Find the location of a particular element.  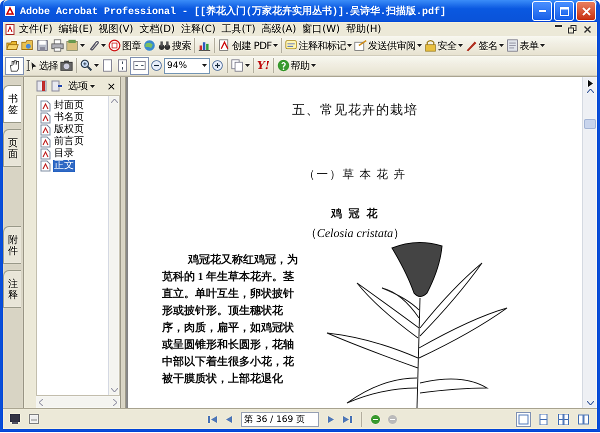

go-back-button is located at coordinates (375, 419).